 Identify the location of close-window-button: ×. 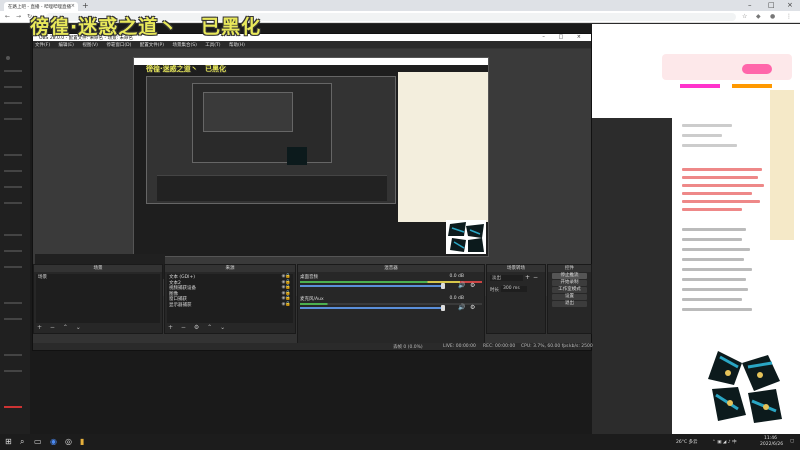
(790, 5).